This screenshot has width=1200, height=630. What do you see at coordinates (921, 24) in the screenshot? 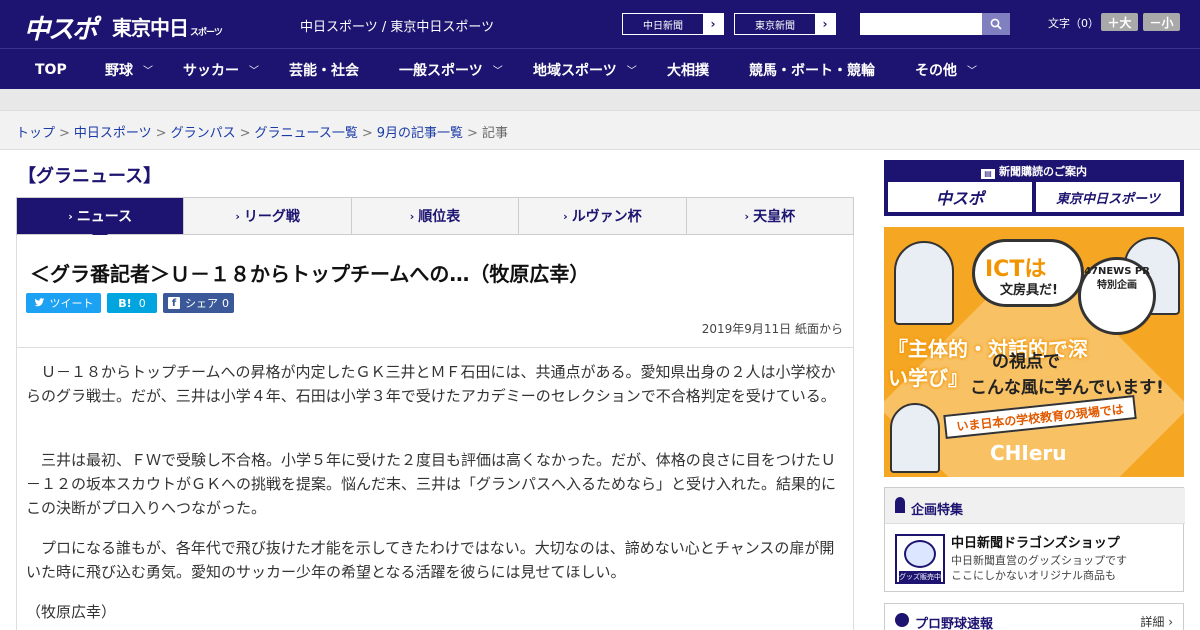
I see `search-input` at bounding box center [921, 24].